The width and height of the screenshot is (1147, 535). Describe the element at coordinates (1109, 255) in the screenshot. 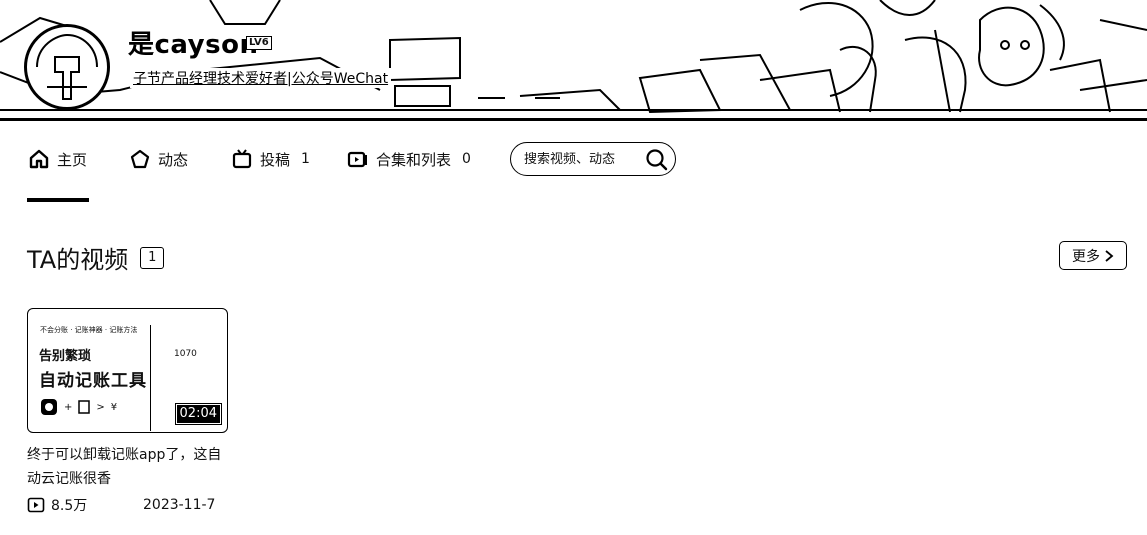

I see `chevron-right-icon` at that location.